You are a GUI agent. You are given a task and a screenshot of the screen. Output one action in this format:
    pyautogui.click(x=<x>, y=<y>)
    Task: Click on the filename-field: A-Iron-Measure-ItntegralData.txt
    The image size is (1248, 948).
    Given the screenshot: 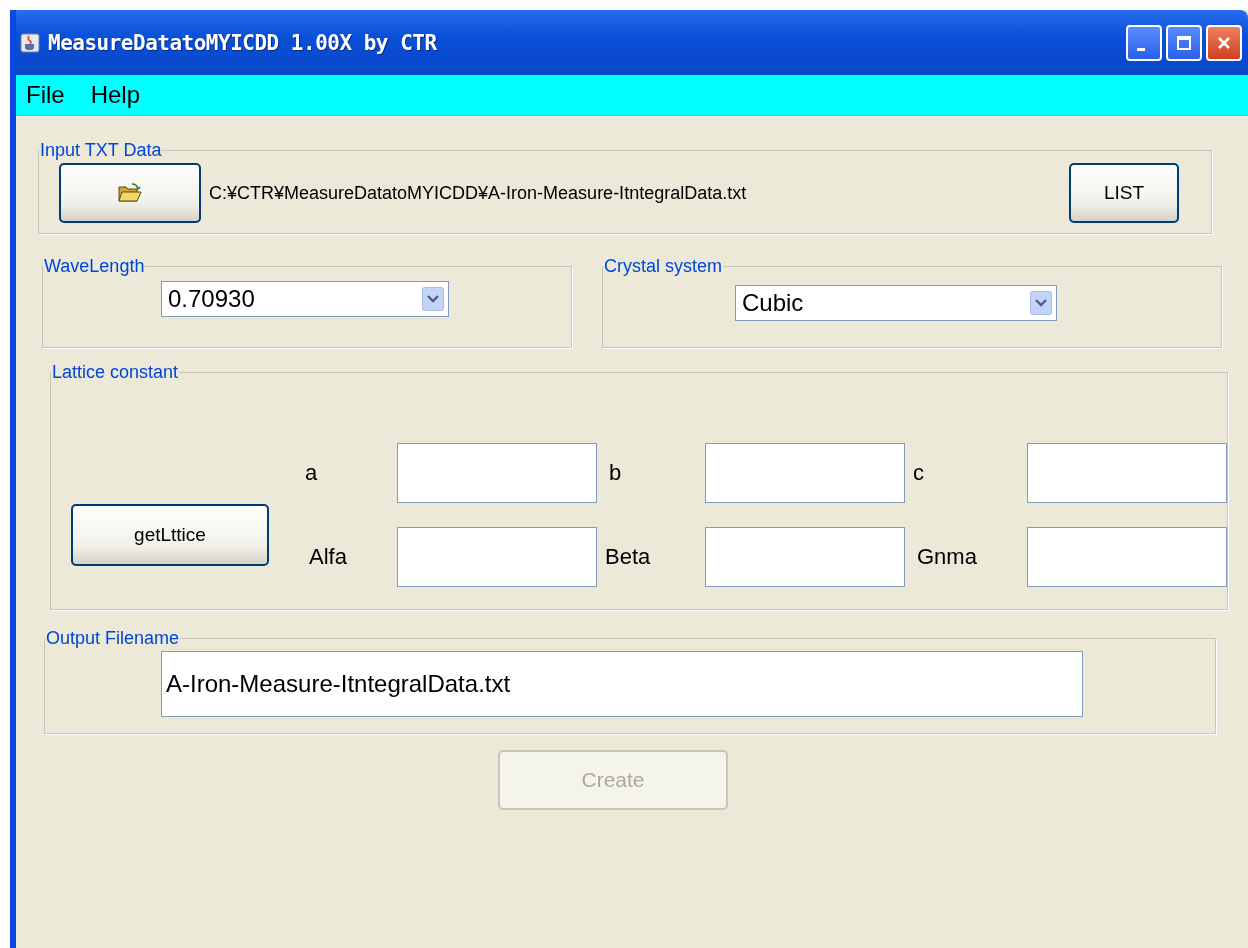 What is the action you would take?
    pyautogui.click(x=622, y=684)
    